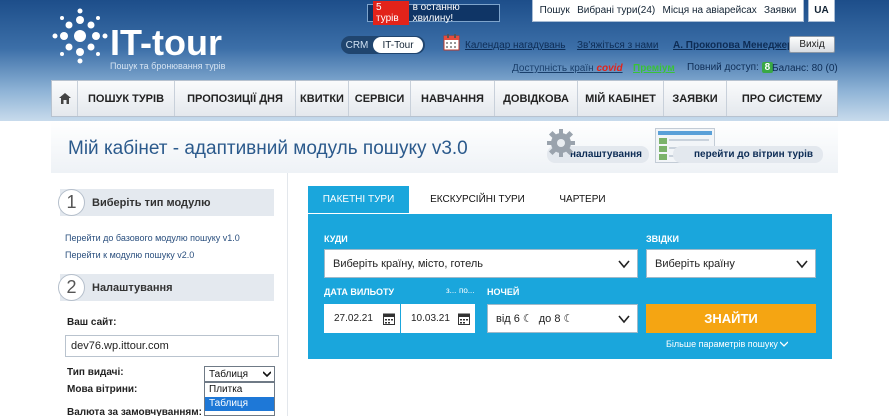 The height and width of the screenshot is (416, 889). Describe the element at coordinates (508, 318) in the screenshot. I see `nights-from: від 6` at that location.